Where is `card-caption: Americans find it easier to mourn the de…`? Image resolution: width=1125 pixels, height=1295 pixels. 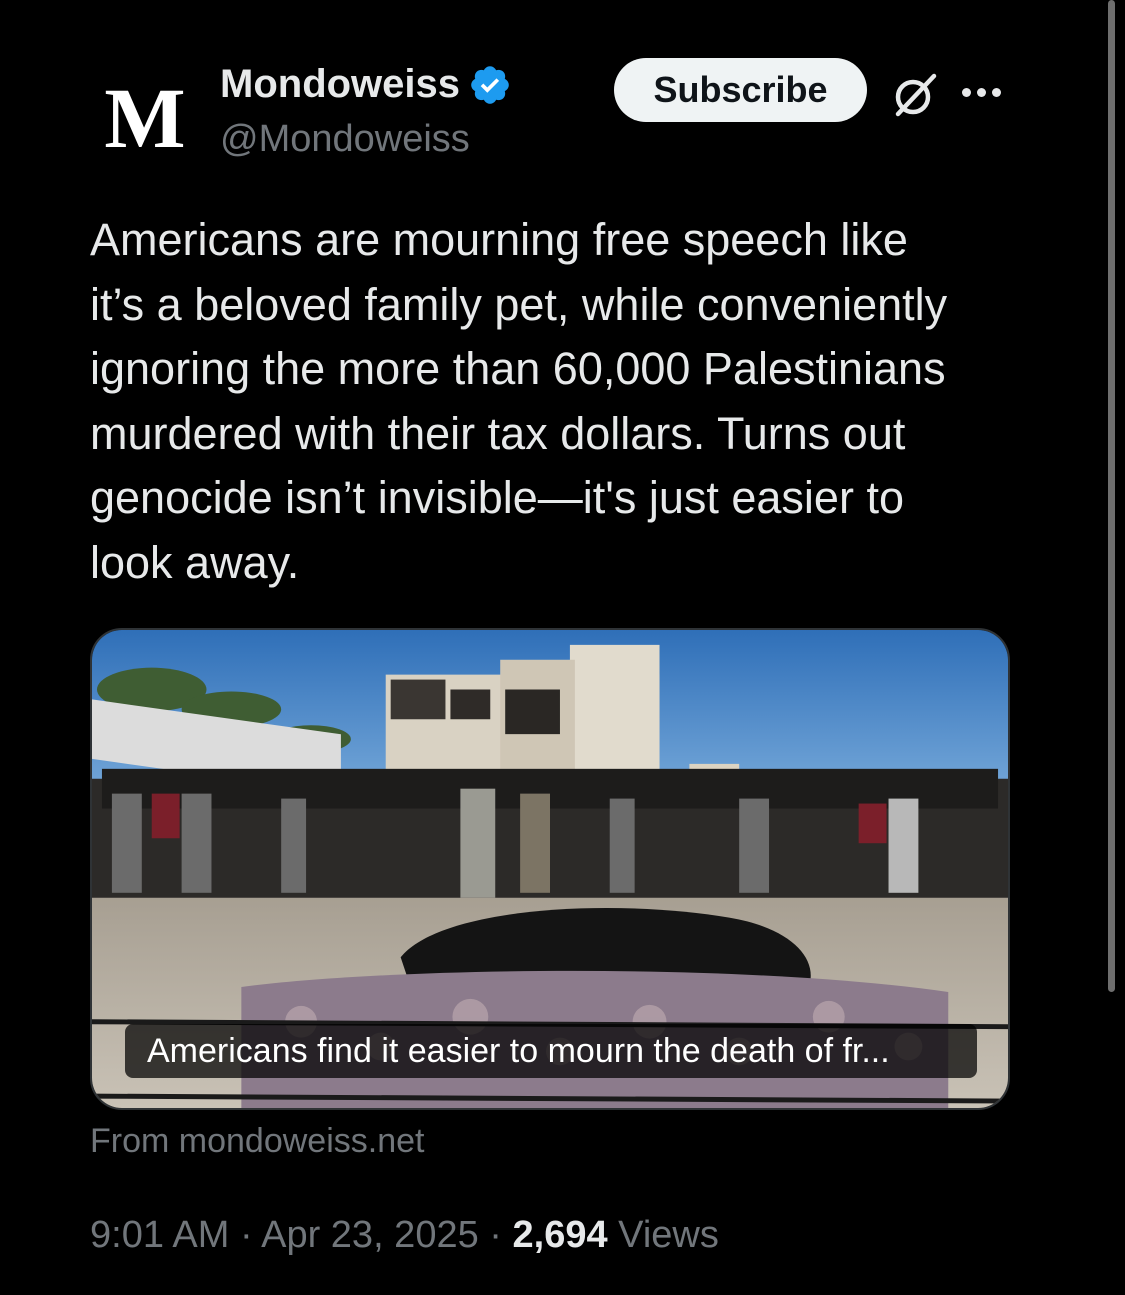
card-caption: Americans find it easier to mourn the de… is located at coordinates (551, 1051).